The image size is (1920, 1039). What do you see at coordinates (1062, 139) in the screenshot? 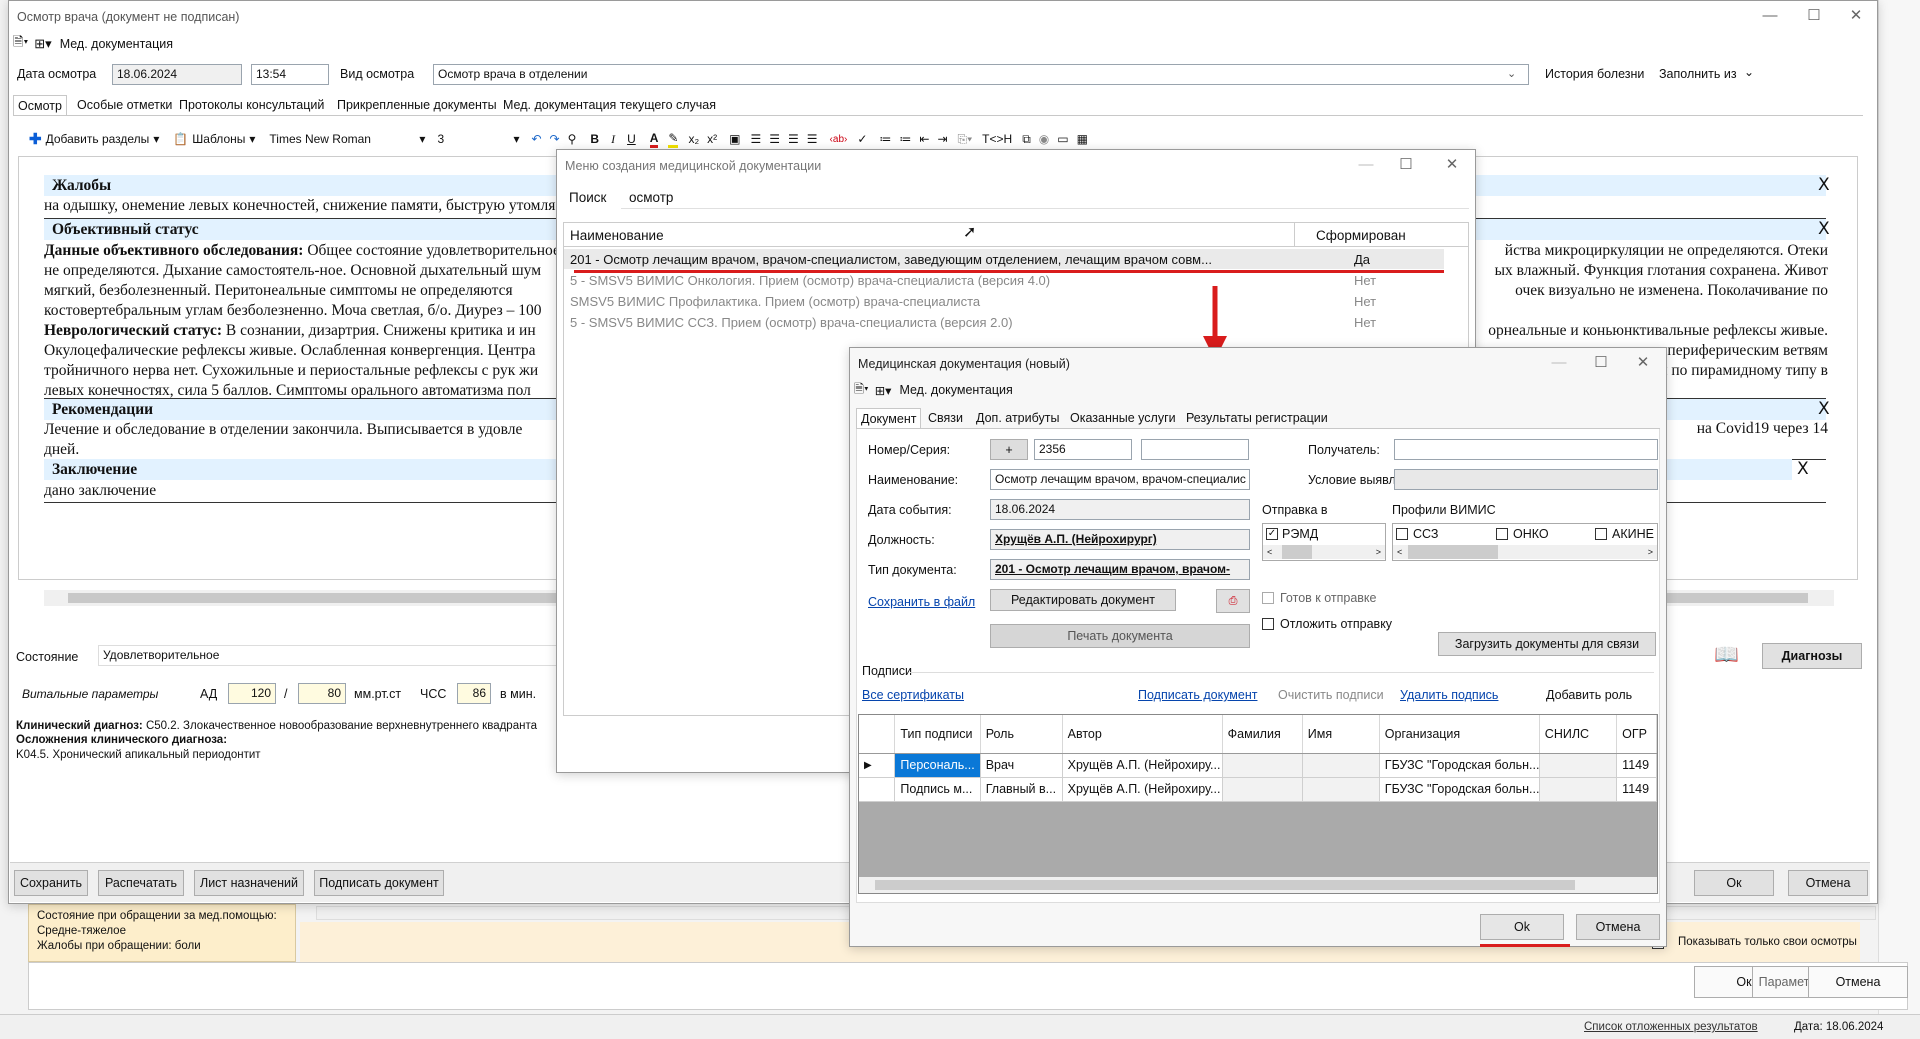
I see `field-icon: ▭` at bounding box center [1062, 139].